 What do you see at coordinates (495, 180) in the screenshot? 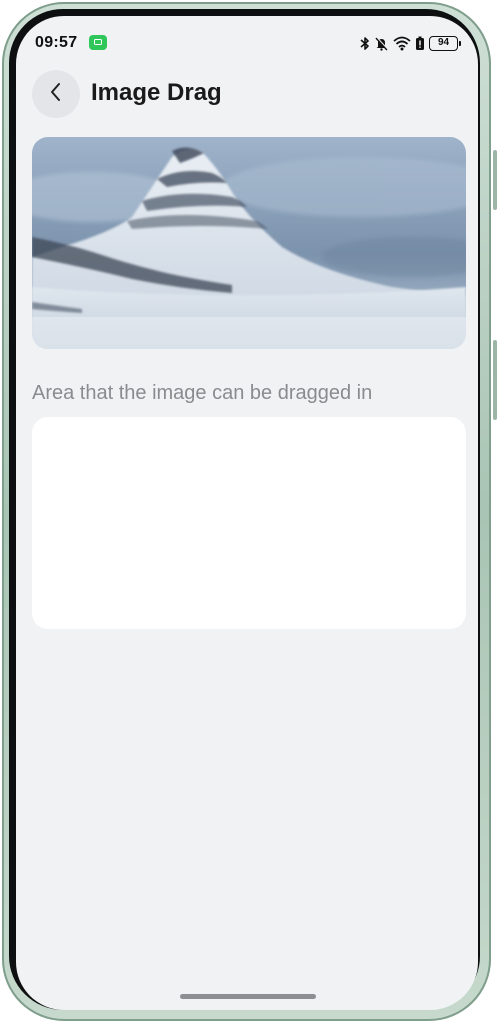
I see `volume-button` at bounding box center [495, 180].